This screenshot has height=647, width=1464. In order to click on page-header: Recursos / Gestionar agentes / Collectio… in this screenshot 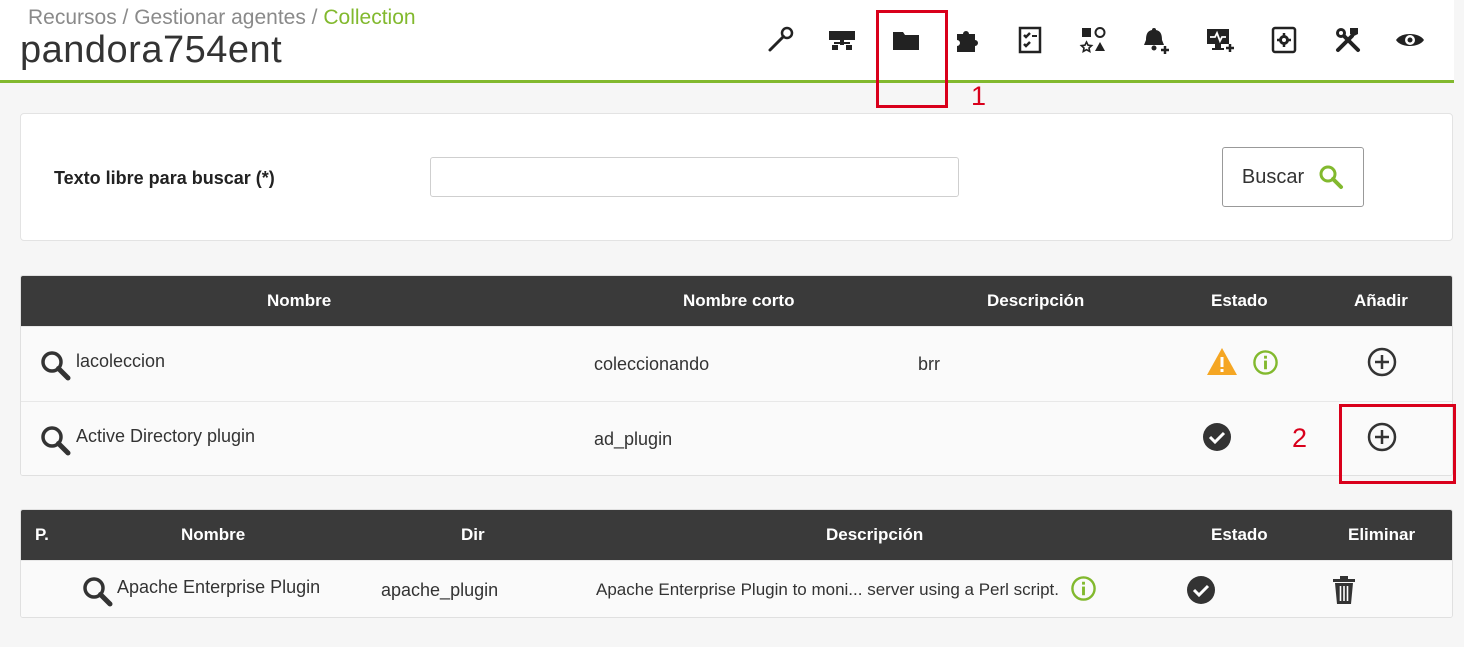, I will do `click(727, 41)`.